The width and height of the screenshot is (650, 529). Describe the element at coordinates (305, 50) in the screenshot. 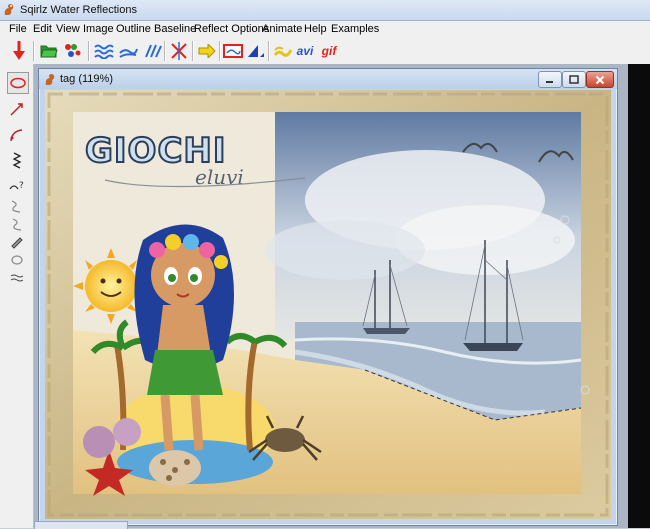

I see `save-avi-button: avi` at that location.